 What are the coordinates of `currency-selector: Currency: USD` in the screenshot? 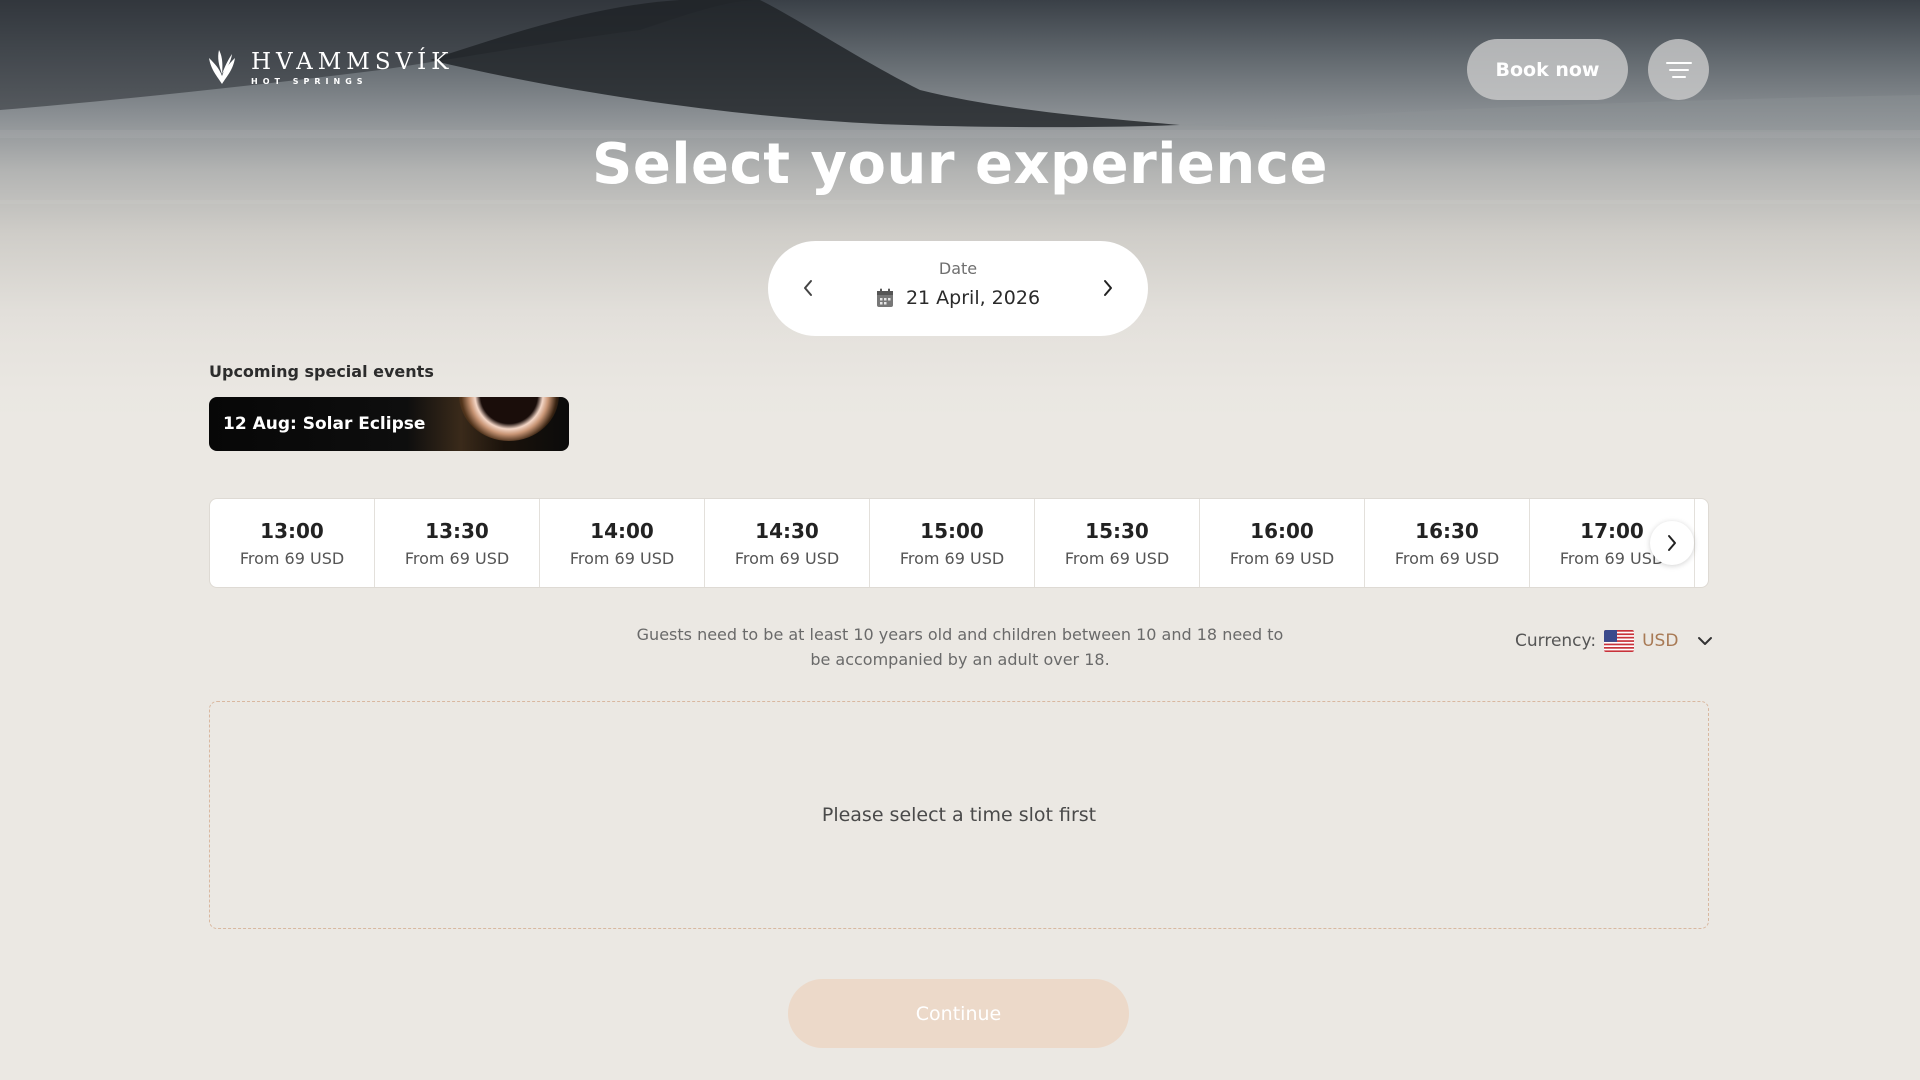 It's located at (1614, 641).